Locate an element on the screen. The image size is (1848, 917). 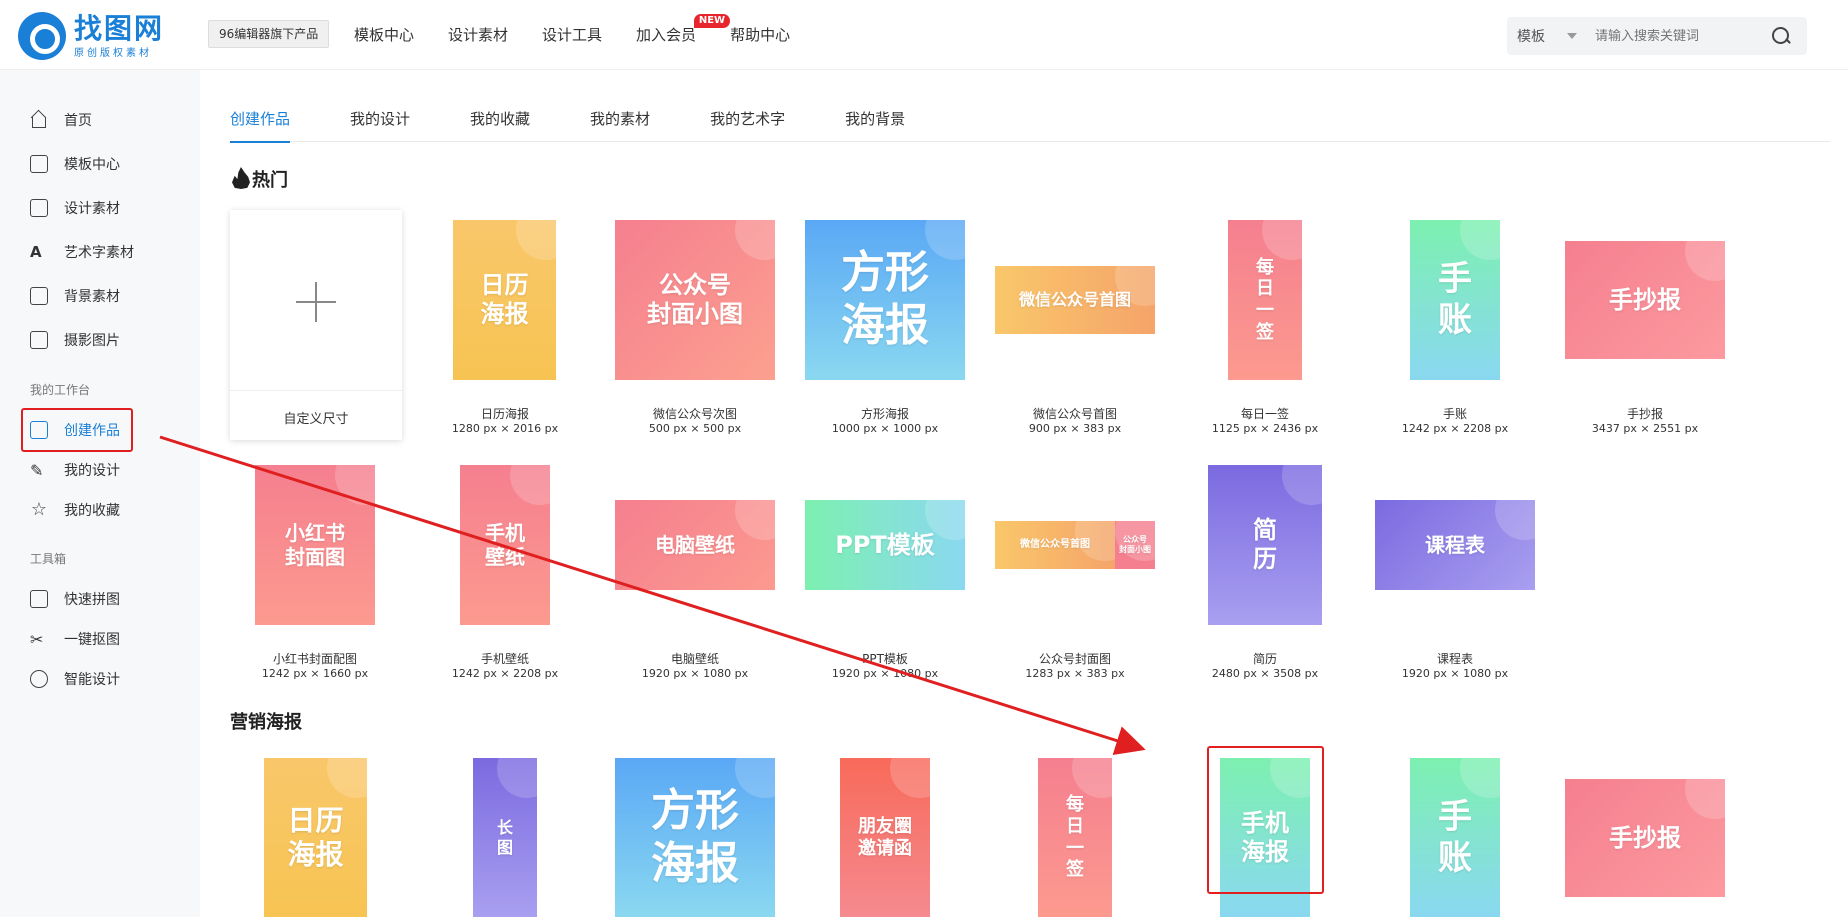
template-thumb: 手机 壁纸 is located at coordinates (505, 545).